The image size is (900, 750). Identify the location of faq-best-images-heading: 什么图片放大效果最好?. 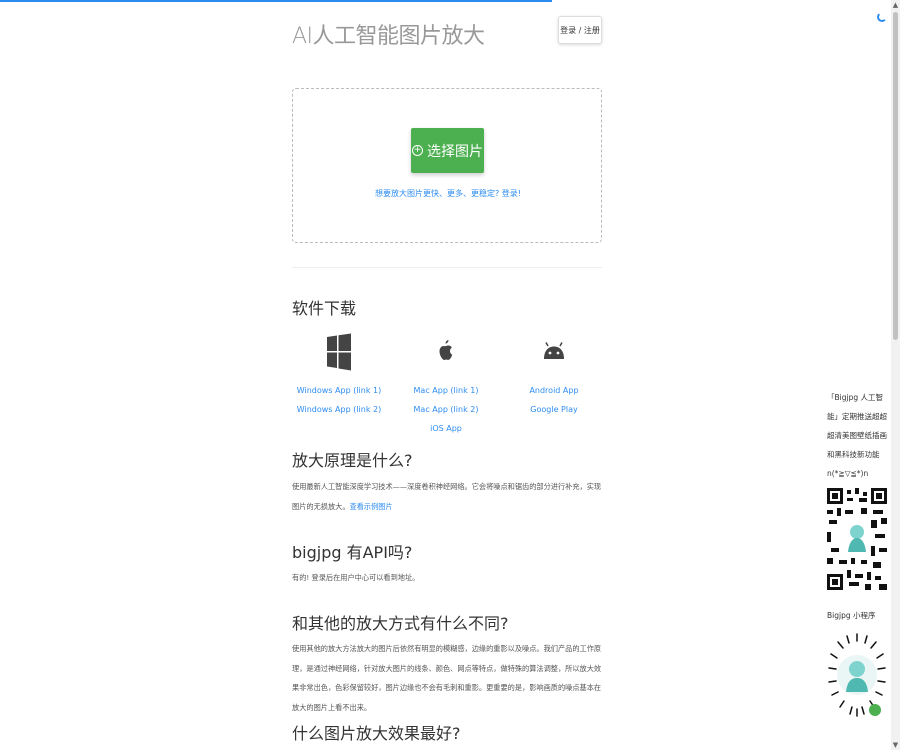
(376, 733).